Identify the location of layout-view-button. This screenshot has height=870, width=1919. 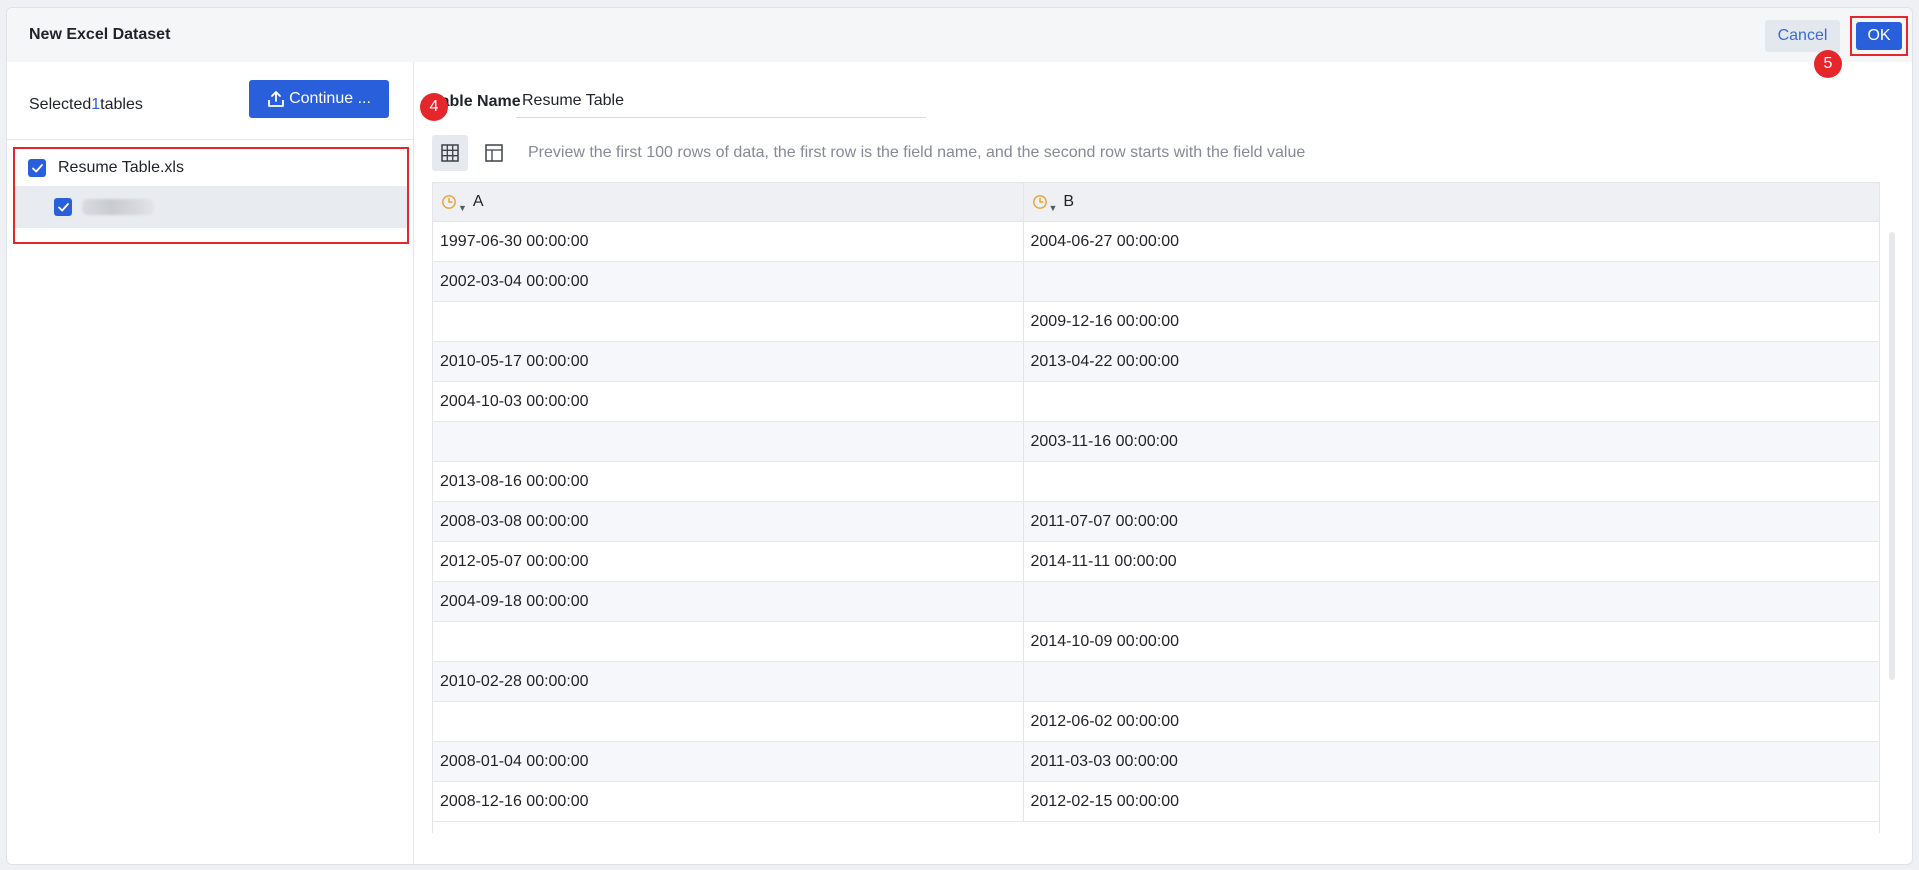
(494, 153).